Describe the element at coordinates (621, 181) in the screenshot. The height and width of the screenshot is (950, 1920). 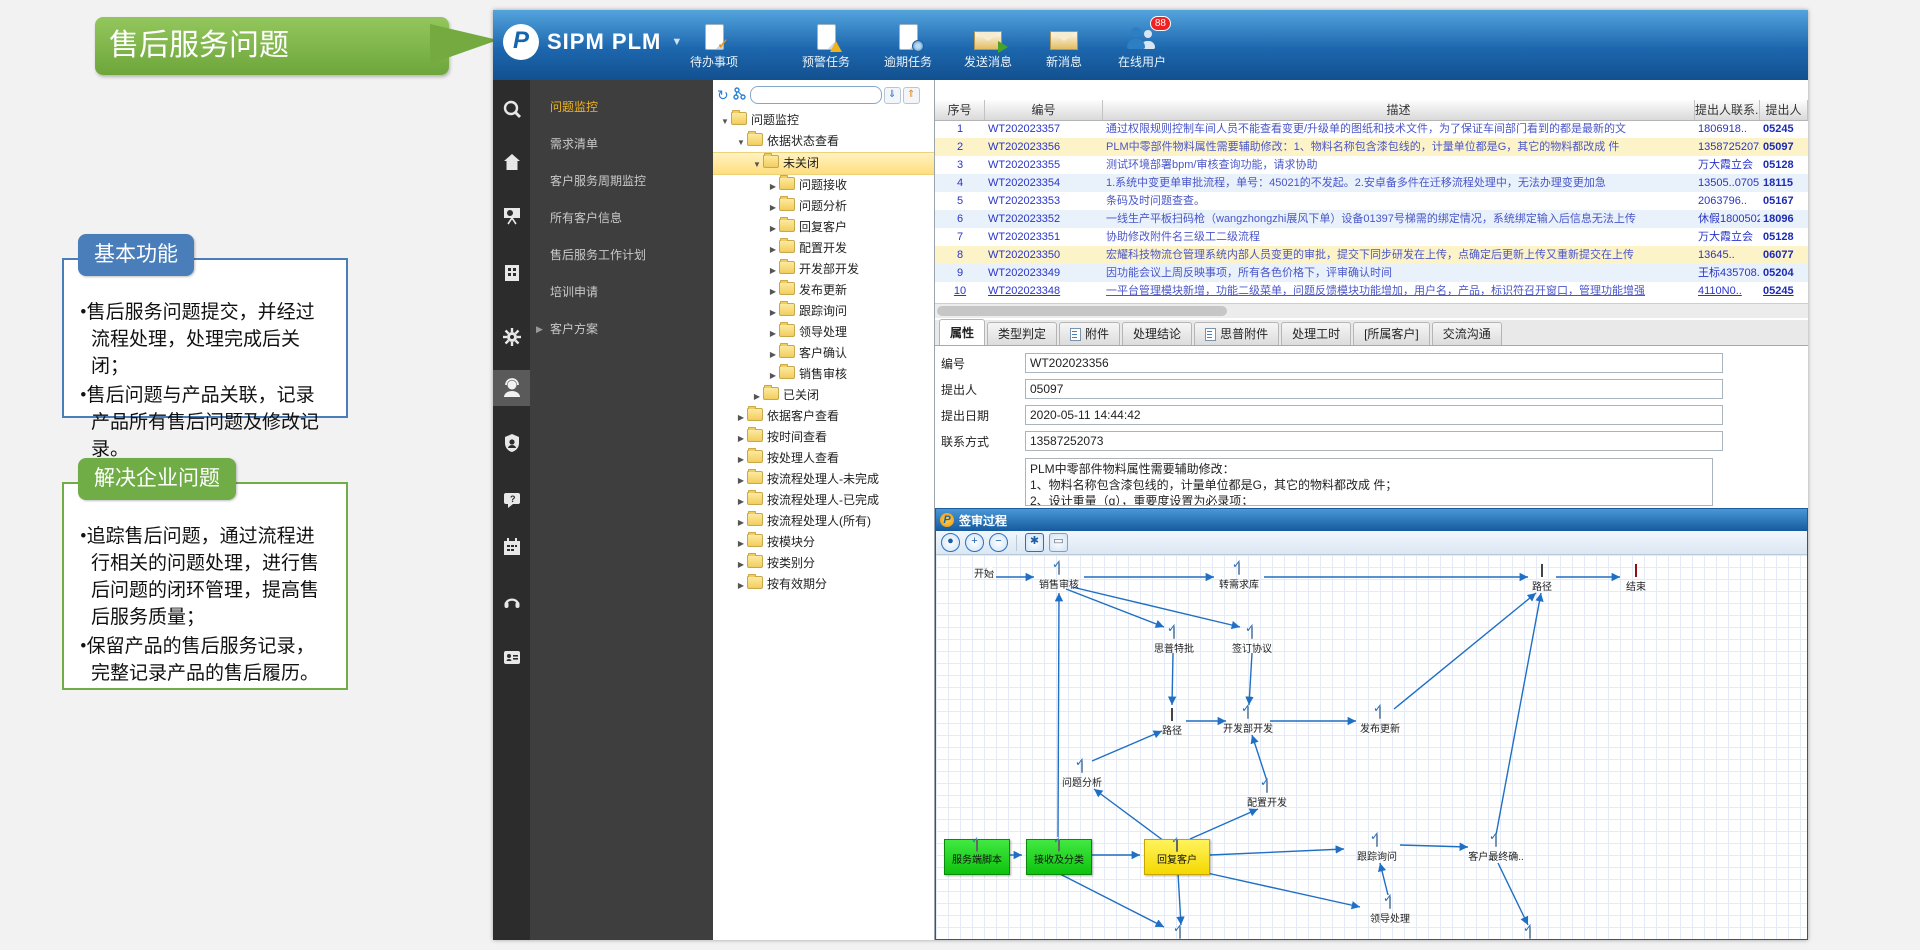
I see `menu-item-customer-cycle: 客户服务周期监控` at that location.